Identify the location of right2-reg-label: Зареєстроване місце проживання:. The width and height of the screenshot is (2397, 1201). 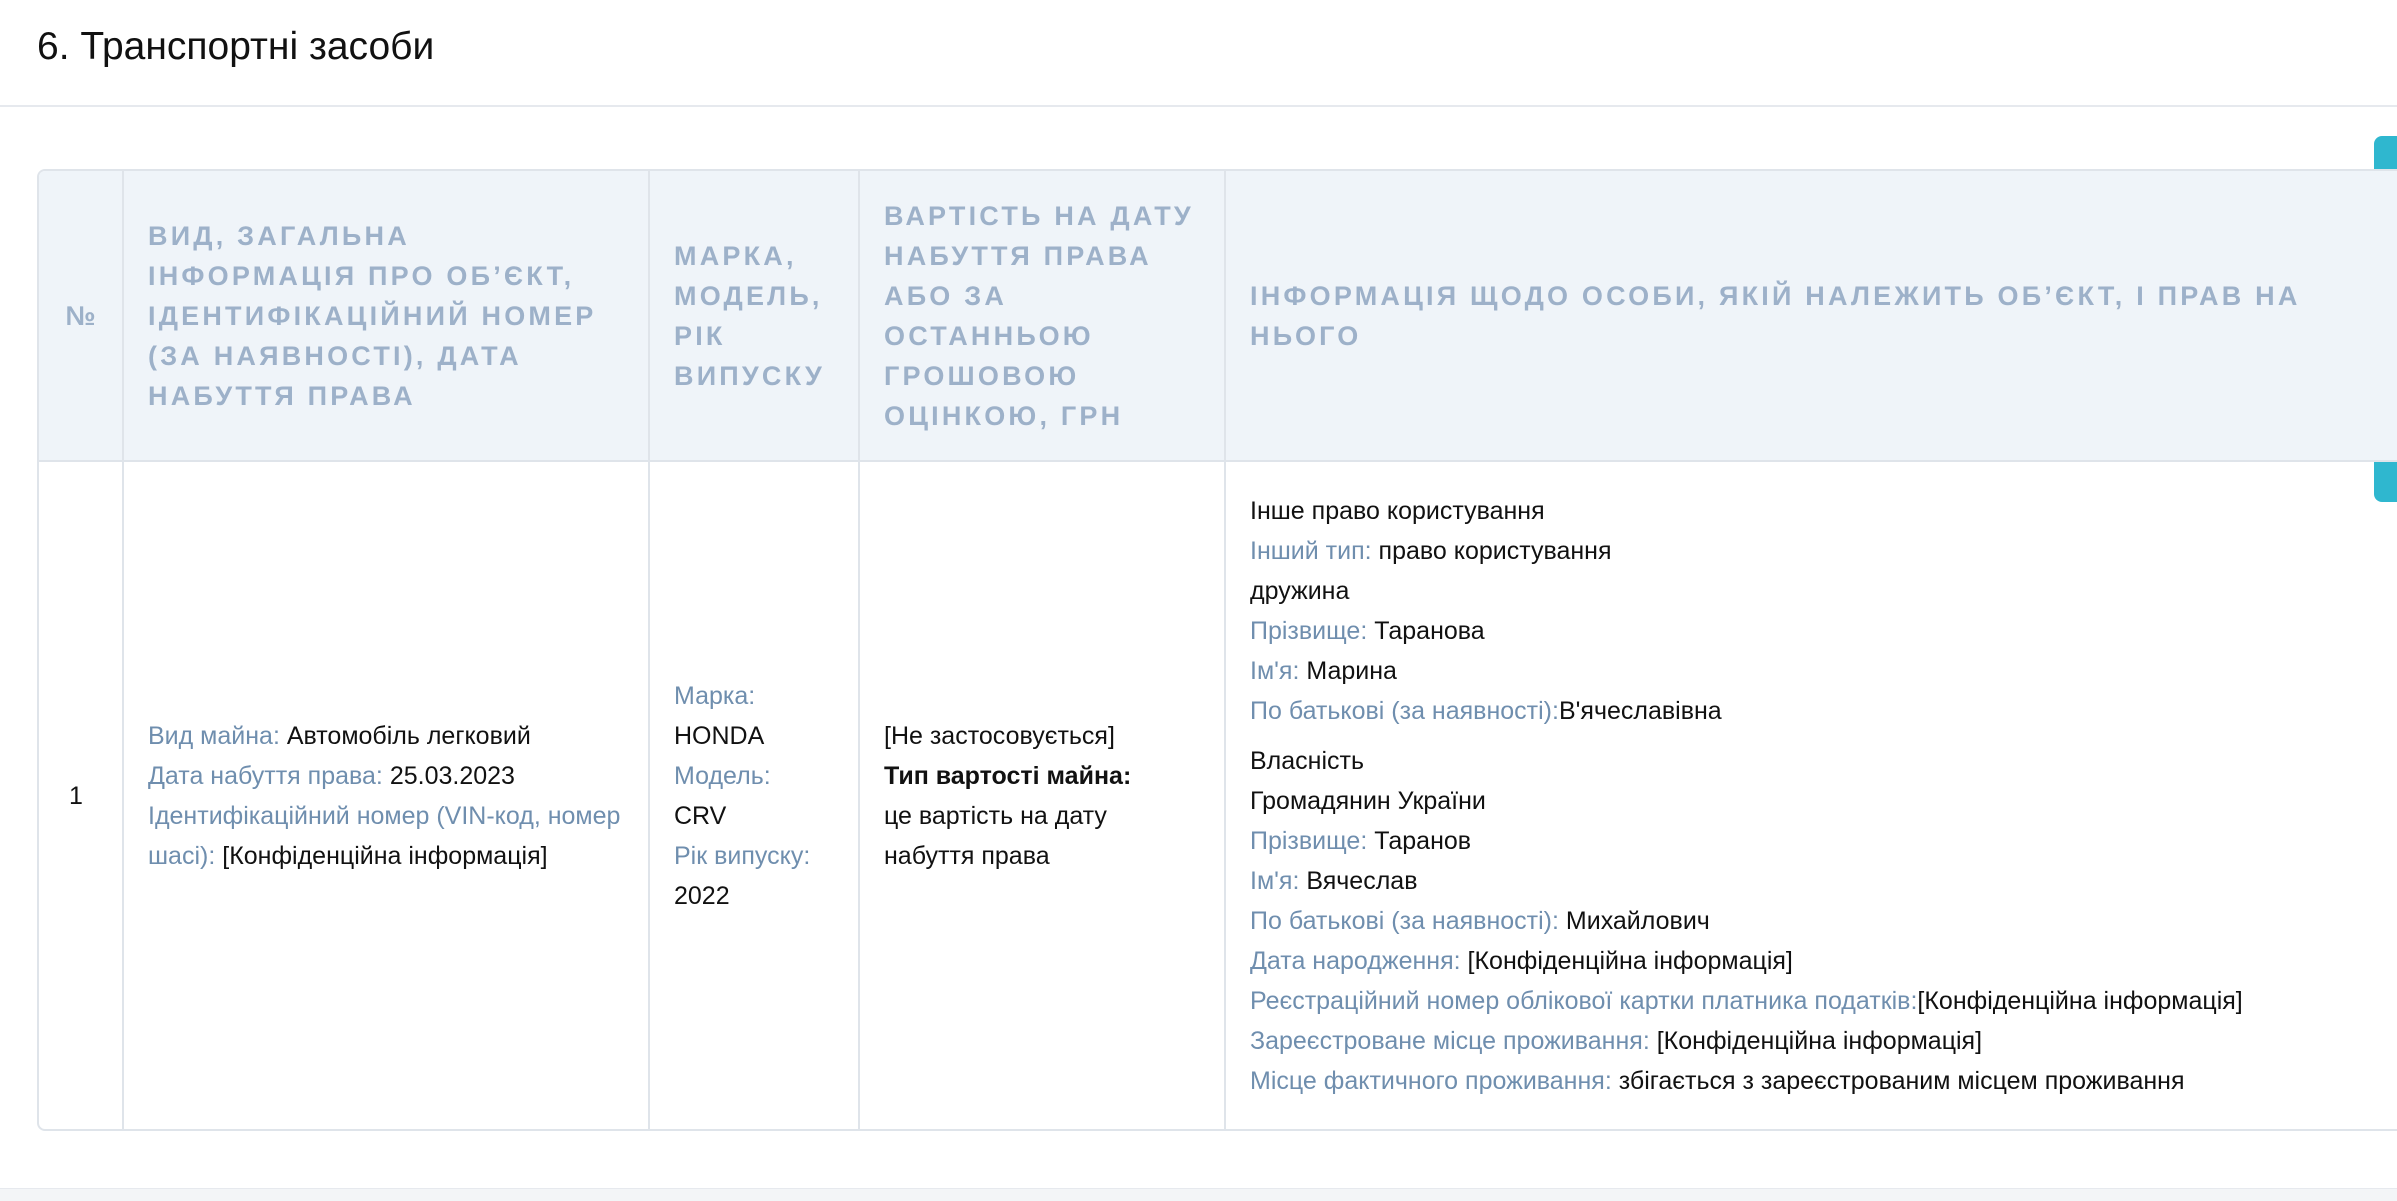
(1450, 1040).